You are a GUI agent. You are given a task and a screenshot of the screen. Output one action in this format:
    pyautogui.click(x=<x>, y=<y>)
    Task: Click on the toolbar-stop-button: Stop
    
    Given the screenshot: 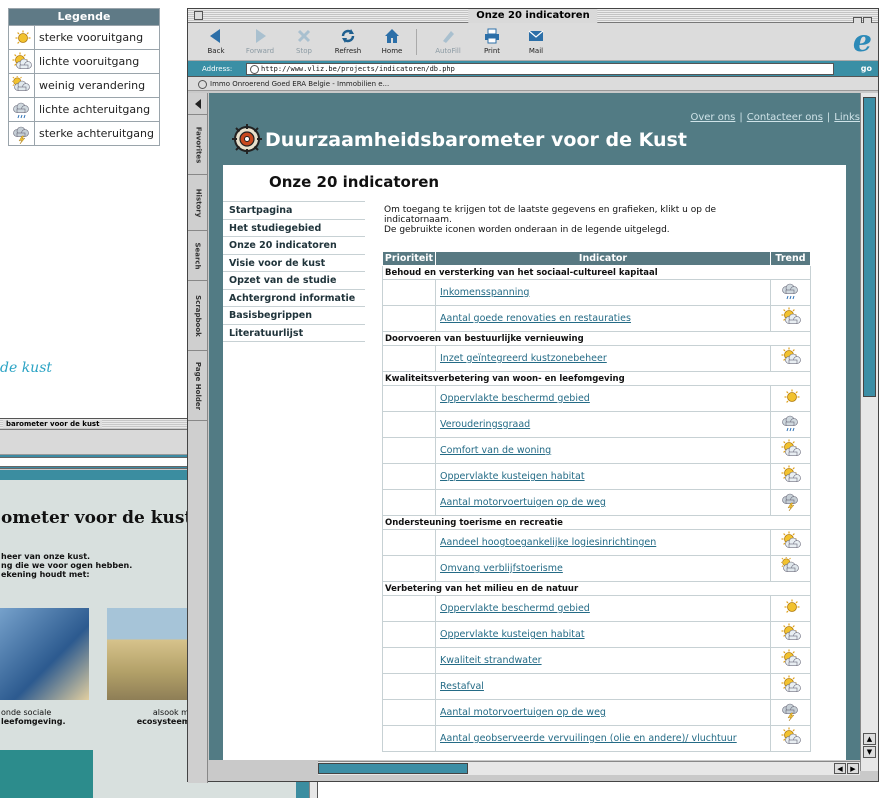 What is the action you would take?
    pyautogui.click(x=304, y=40)
    